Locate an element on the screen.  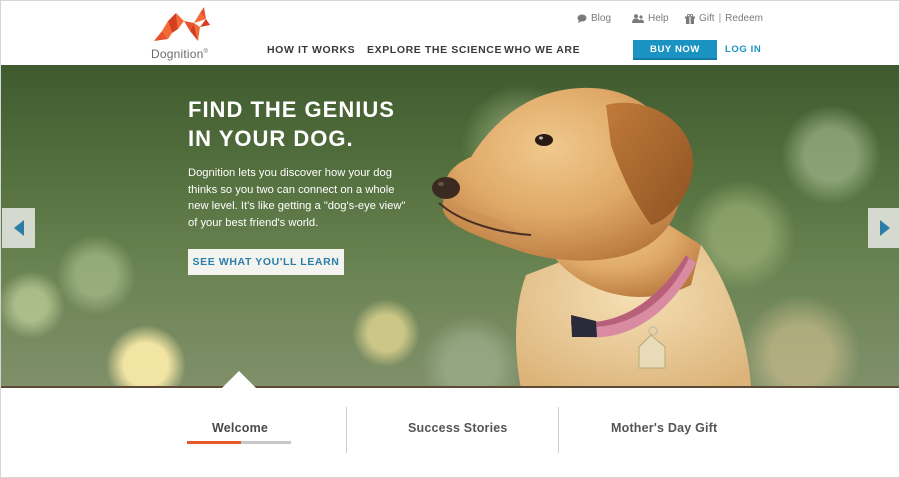
gift-label: Gift is located at coordinates (707, 18).